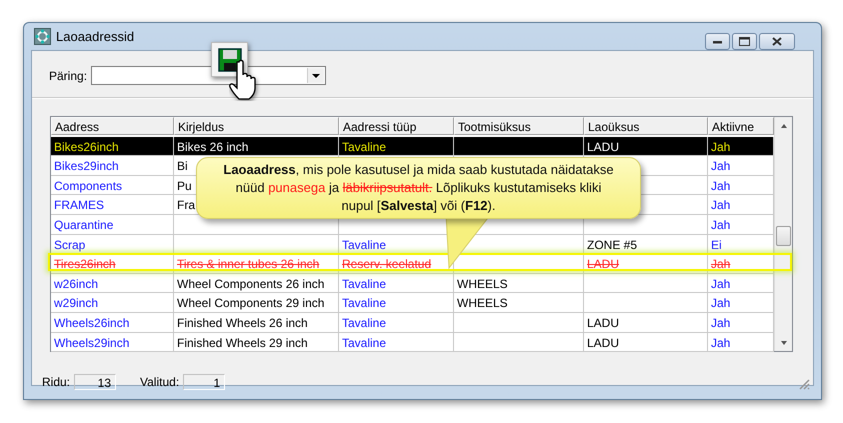 This screenshot has height=423, width=843. Describe the element at coordinates (112, 146) in the screenshot. I see `table-cell: Bikes26inch` at that location.